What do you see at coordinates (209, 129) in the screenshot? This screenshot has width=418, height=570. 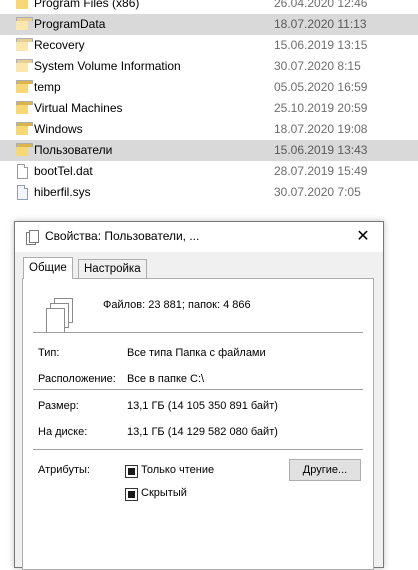 I see `file-row: Windows 18.07.2020 19:08` at bounding box center [209, 129].